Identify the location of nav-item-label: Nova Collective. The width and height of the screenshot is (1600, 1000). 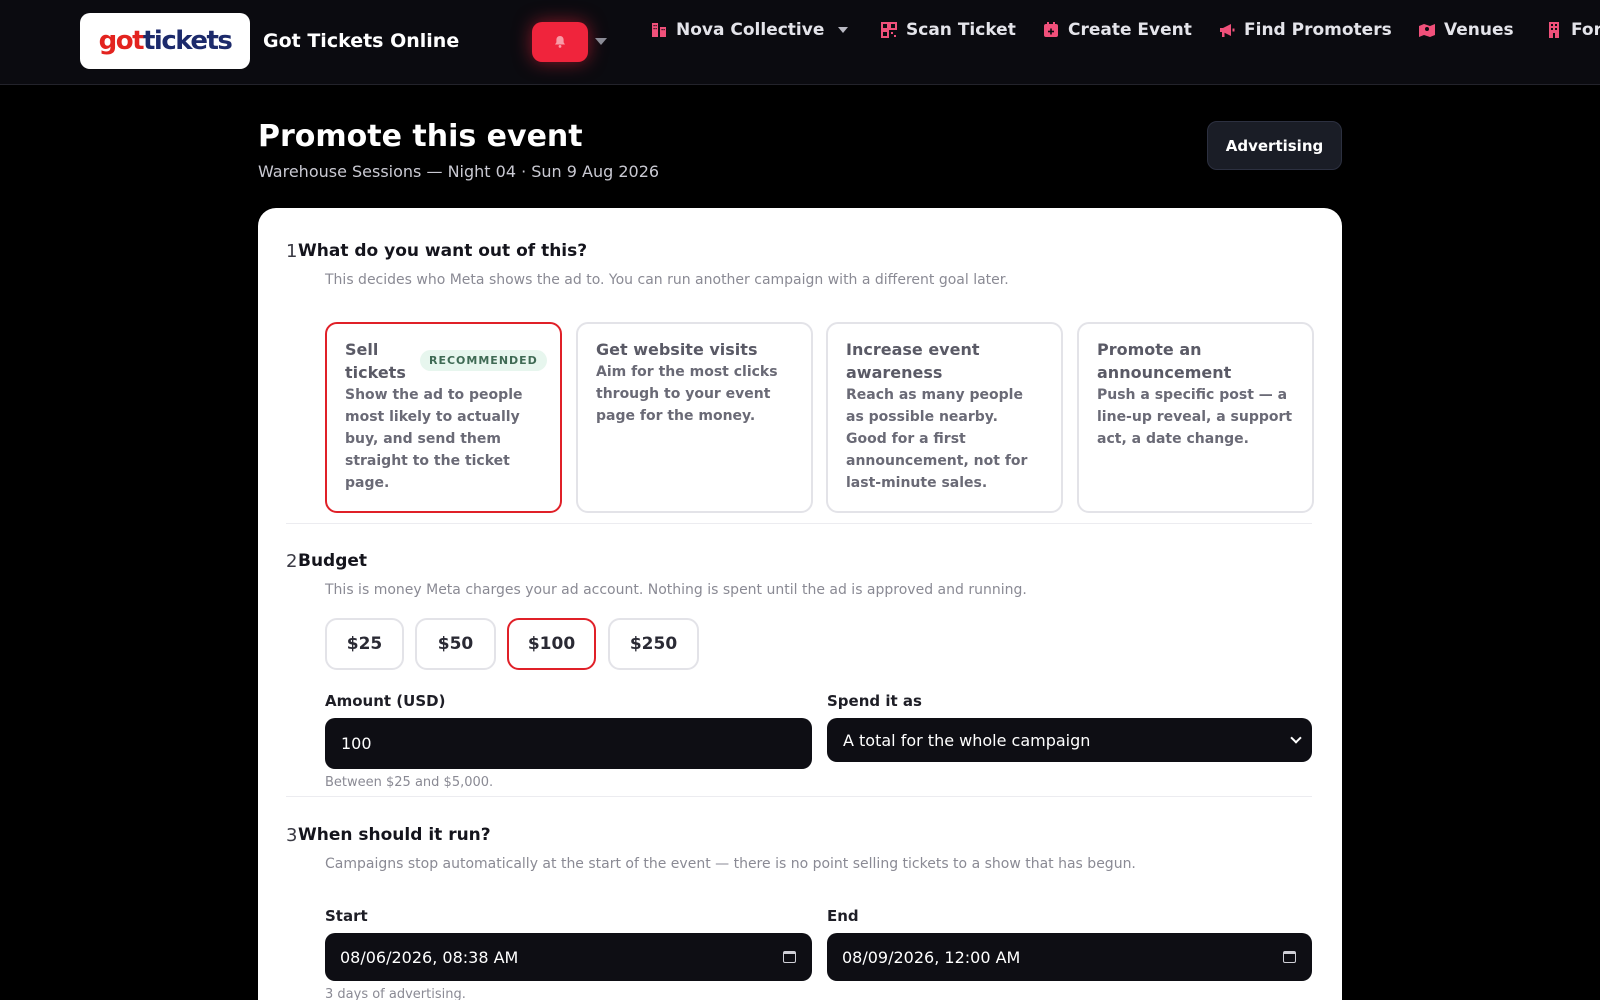
(750, 30).